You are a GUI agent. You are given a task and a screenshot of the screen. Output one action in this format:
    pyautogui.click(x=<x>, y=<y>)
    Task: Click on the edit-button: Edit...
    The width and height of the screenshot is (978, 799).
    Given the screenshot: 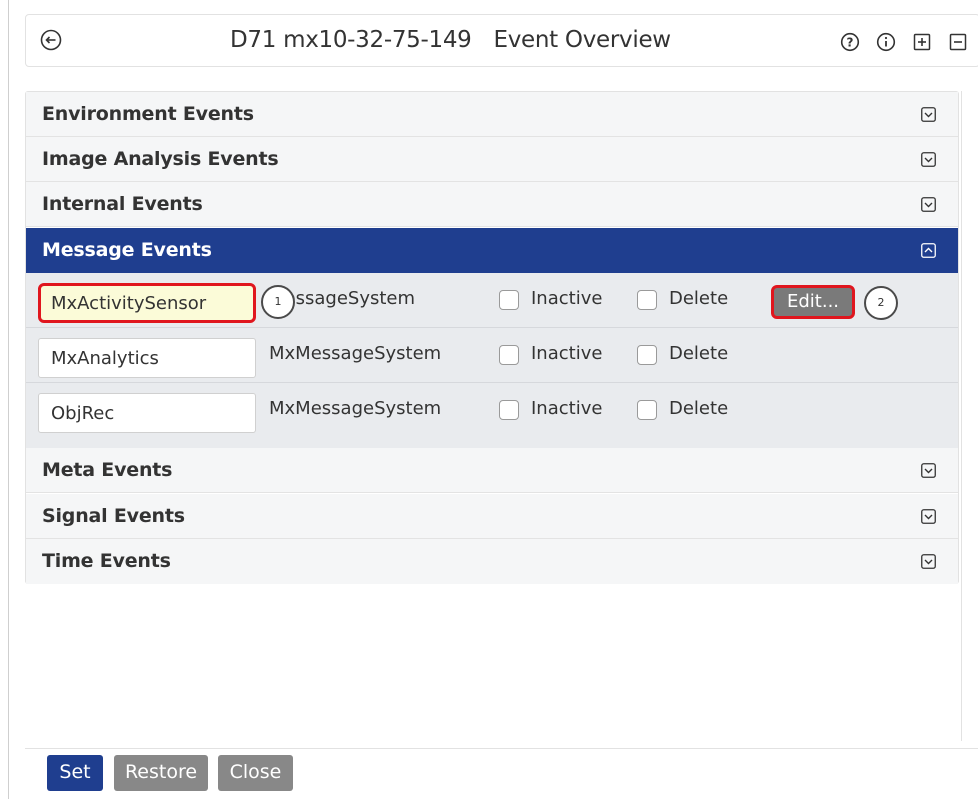 What is the action you would take?
    pyautogui.click(x=813, y=302)
    